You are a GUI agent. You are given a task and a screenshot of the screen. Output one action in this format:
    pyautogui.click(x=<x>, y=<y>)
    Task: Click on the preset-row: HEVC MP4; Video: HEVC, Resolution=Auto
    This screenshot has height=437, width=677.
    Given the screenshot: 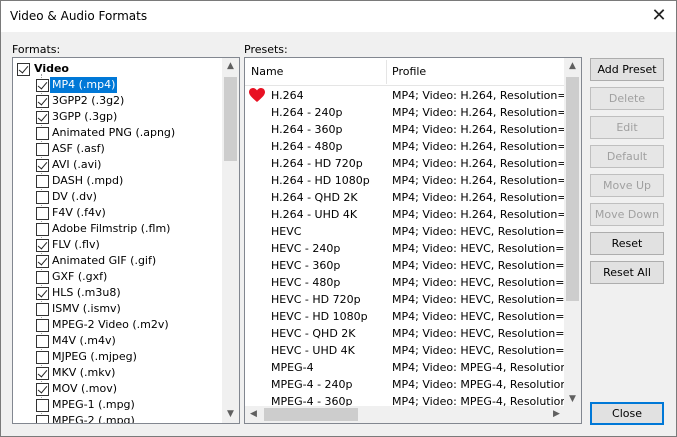 What is the action you would take?
    pyautogui.click(x=405, y=231)
    